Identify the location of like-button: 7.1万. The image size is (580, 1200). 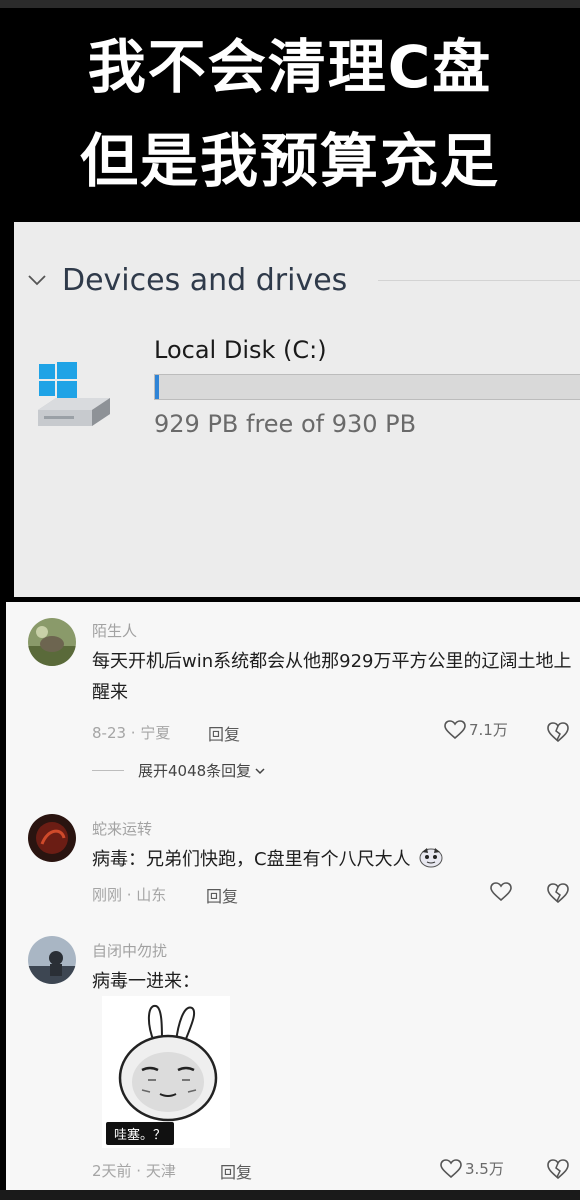
(476, 729).